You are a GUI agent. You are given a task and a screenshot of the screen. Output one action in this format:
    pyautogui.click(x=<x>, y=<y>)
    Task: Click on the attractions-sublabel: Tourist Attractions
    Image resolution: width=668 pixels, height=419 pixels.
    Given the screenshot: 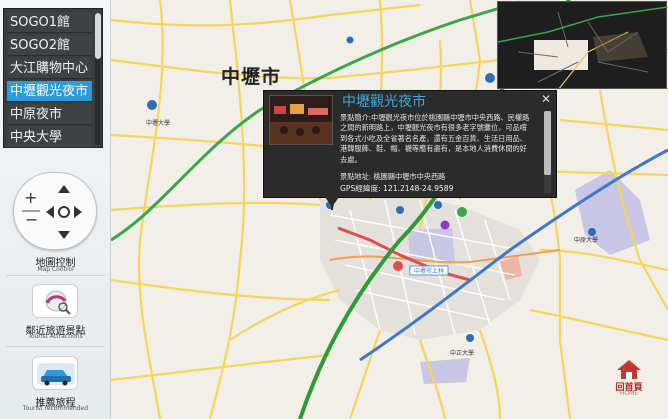 What is the action you would take?
    pyautogui.click(x=55, y=336)
    